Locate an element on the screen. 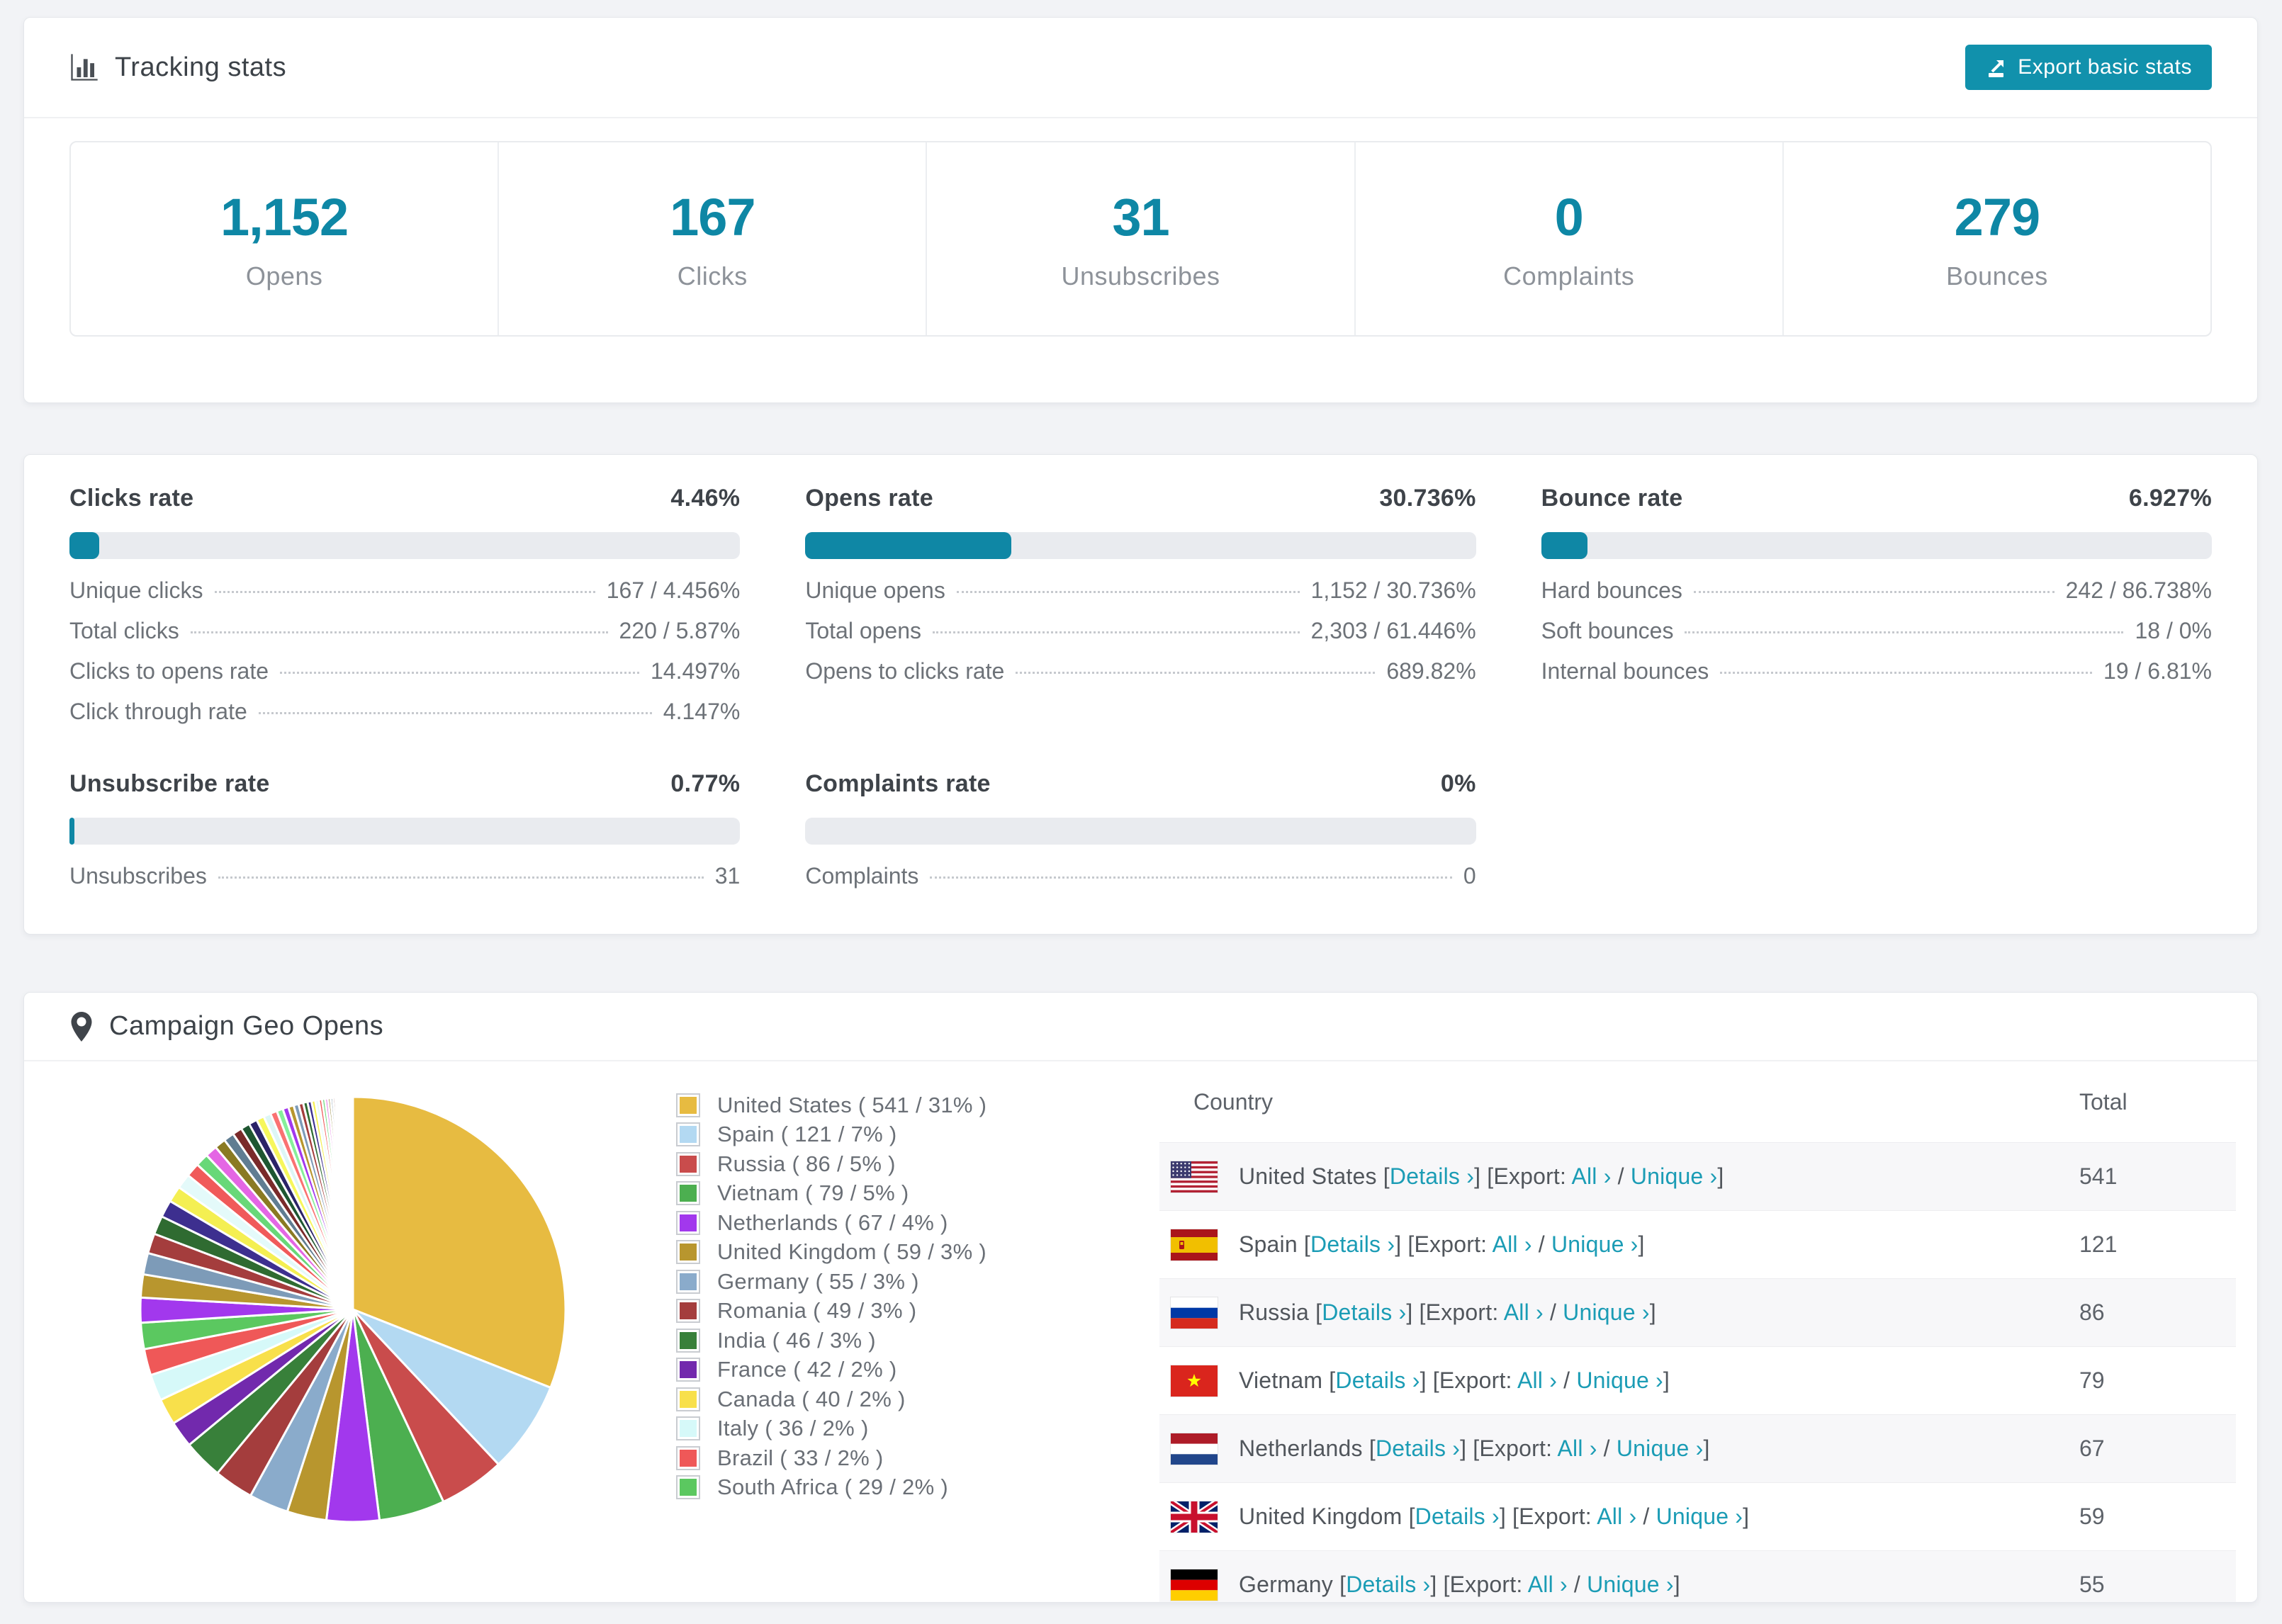 The image size is (2282, 1624). map-pin-icon is located at coordinates (81, 1026).